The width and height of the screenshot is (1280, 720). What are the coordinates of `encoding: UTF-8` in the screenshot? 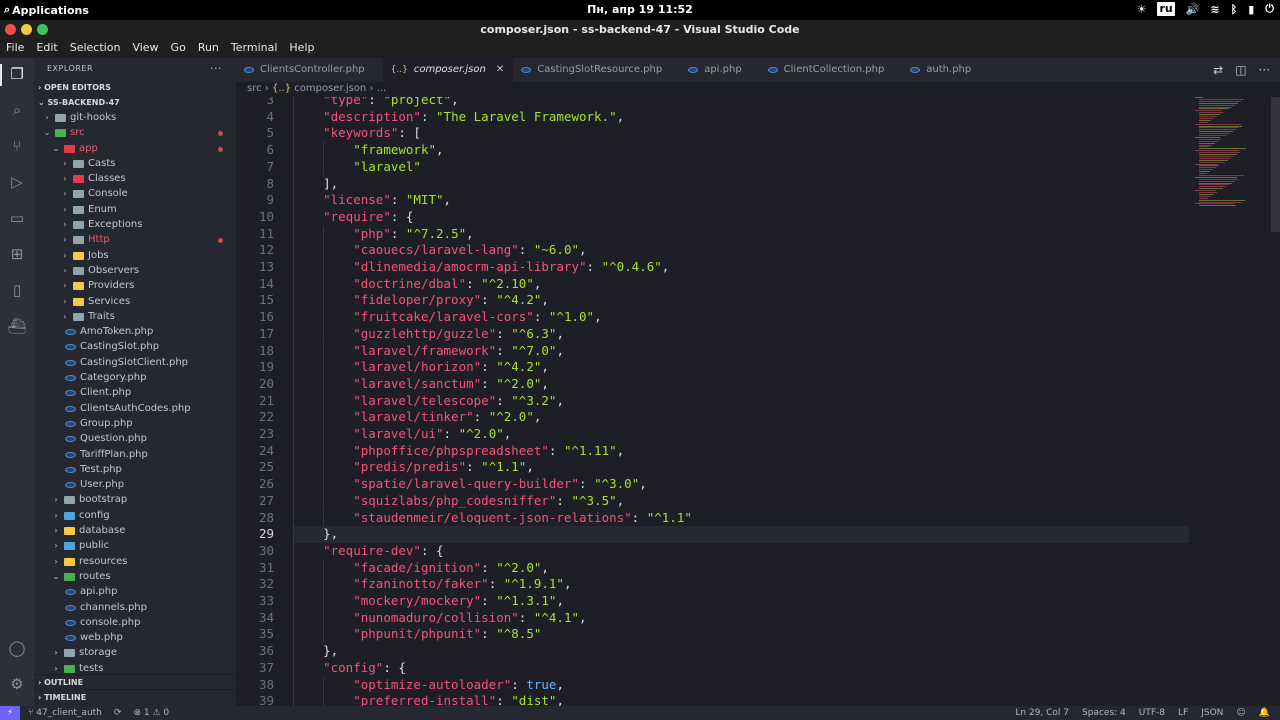 It's located at (1152, 713).